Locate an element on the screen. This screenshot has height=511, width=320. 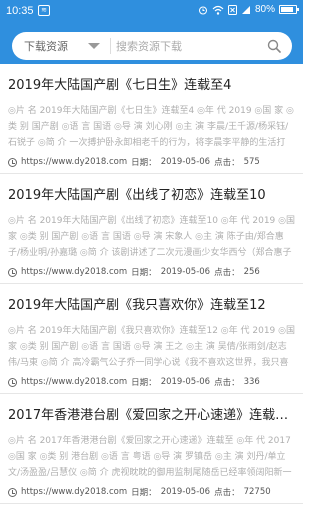
search-input is located at coordinates (186, 46).